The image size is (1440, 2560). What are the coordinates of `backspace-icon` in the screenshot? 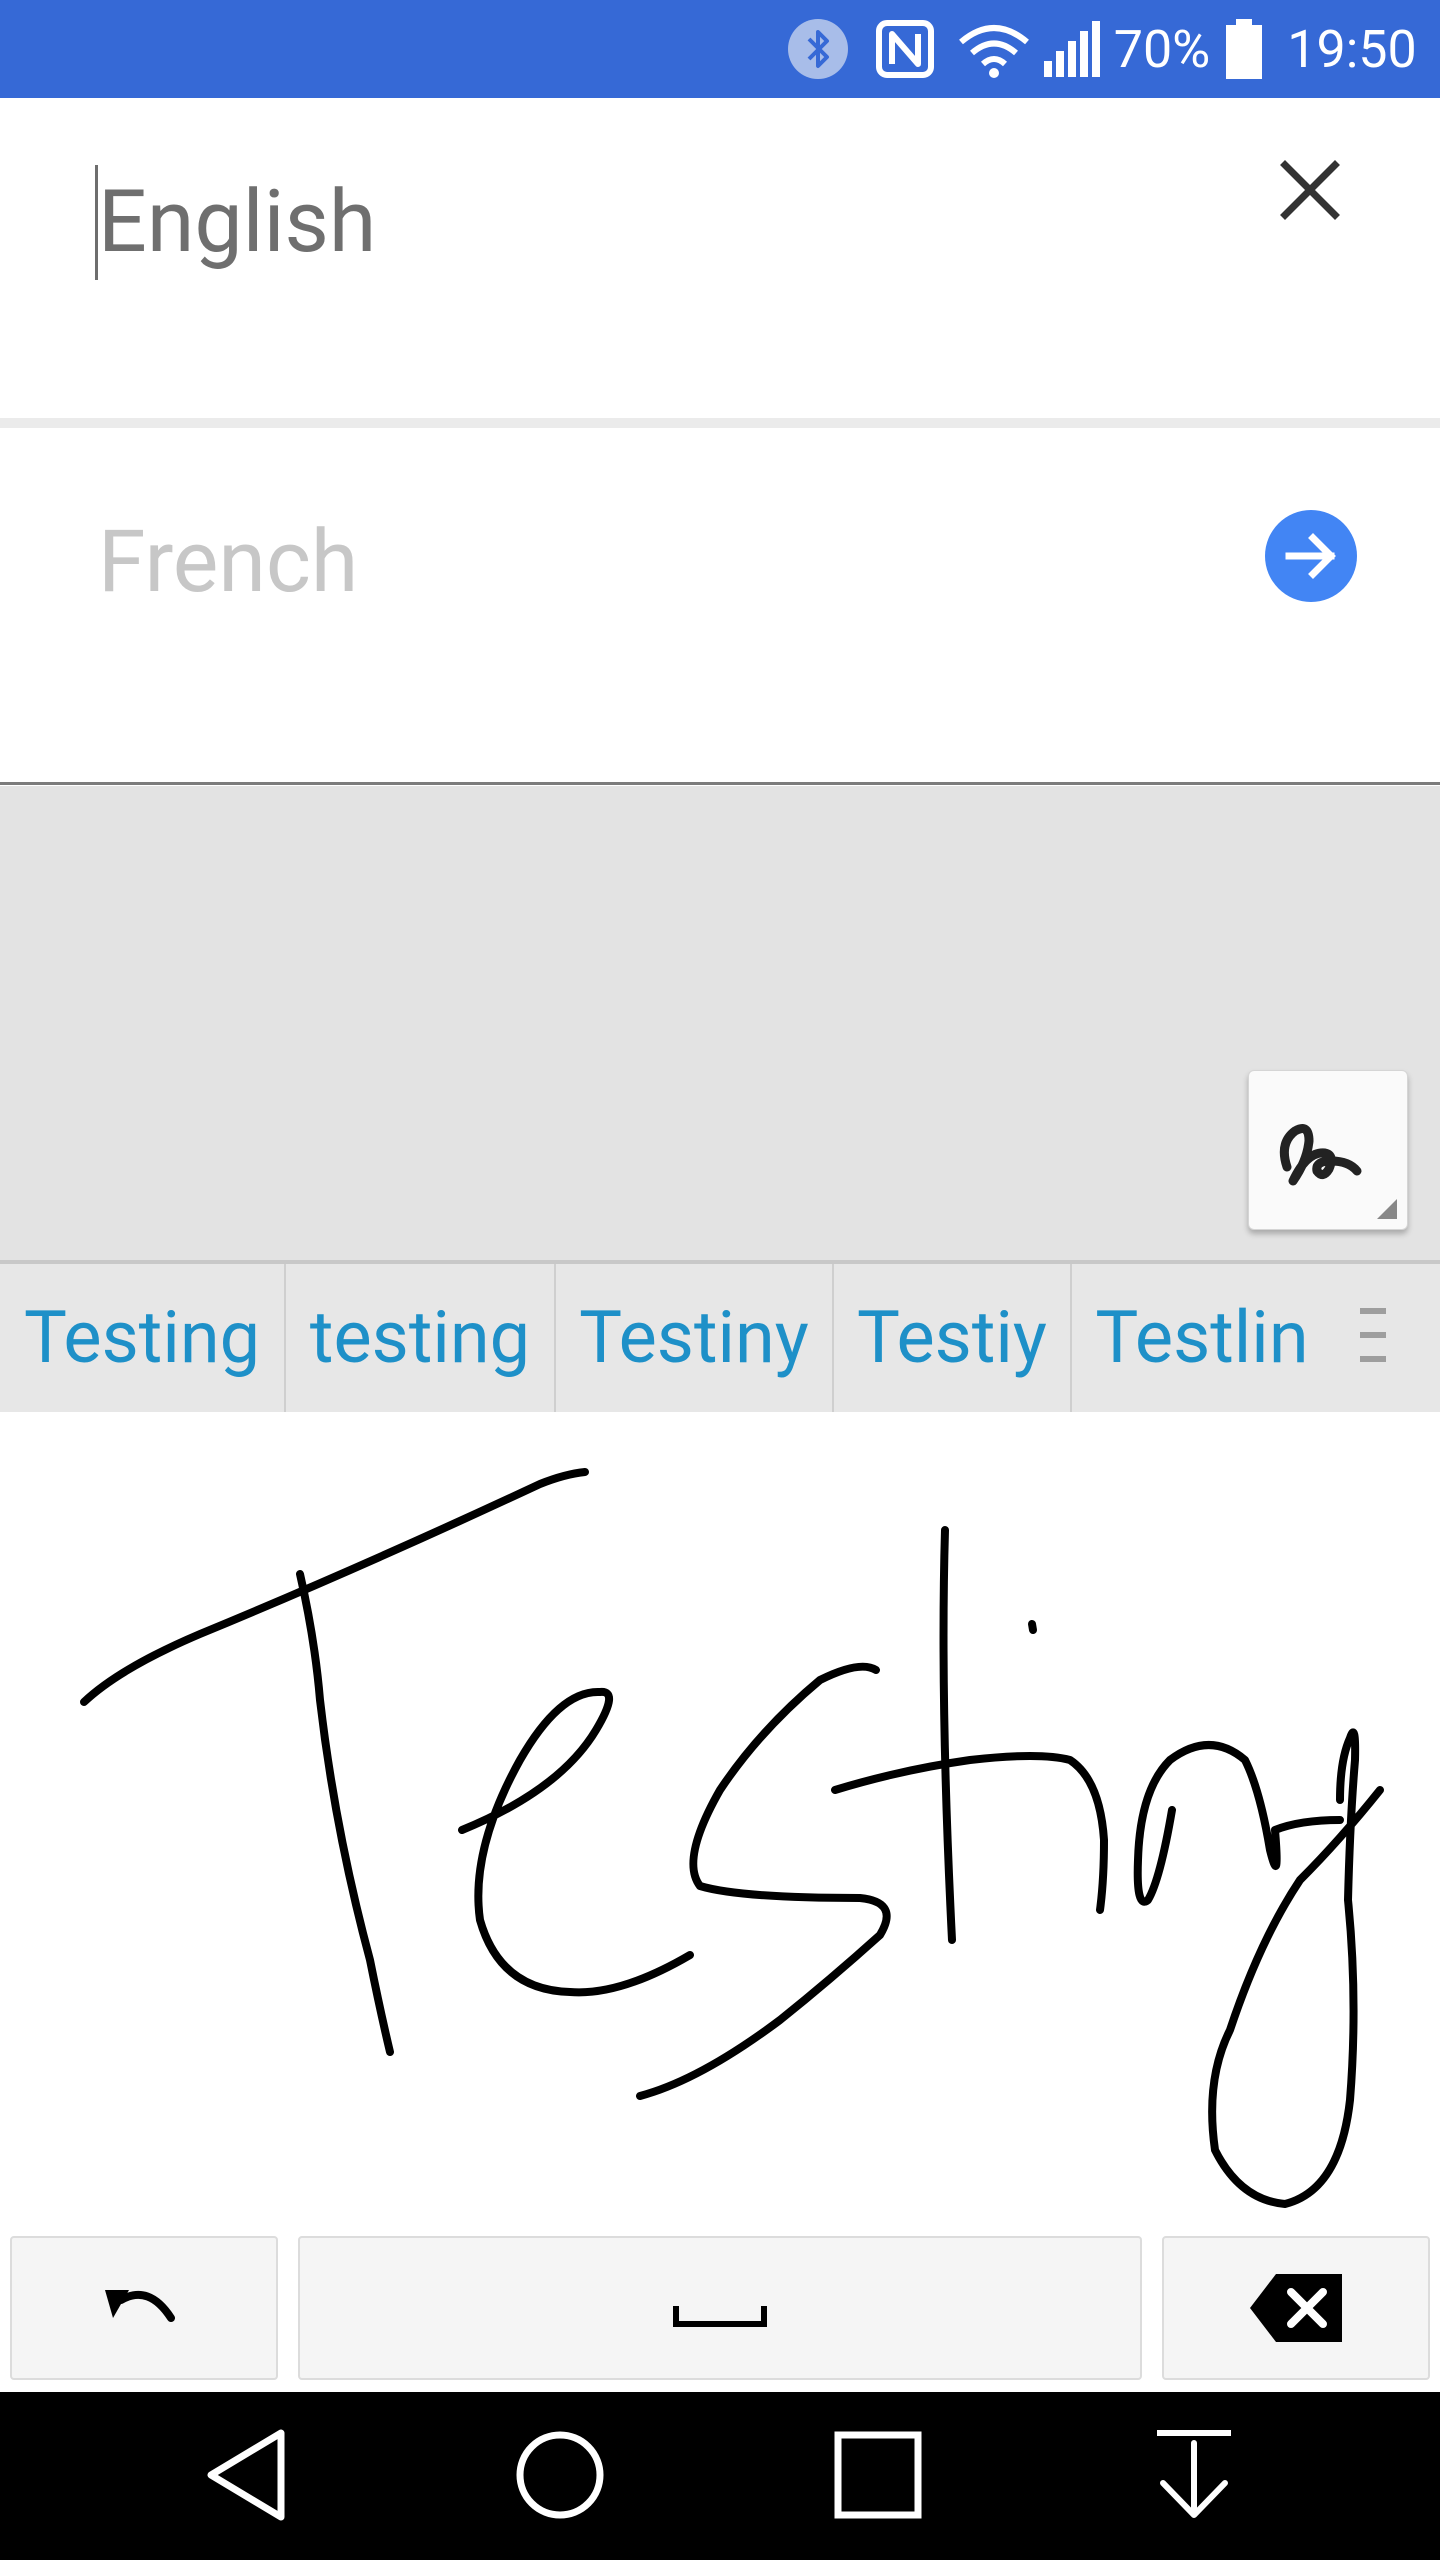 It's located at (1296, 2308).